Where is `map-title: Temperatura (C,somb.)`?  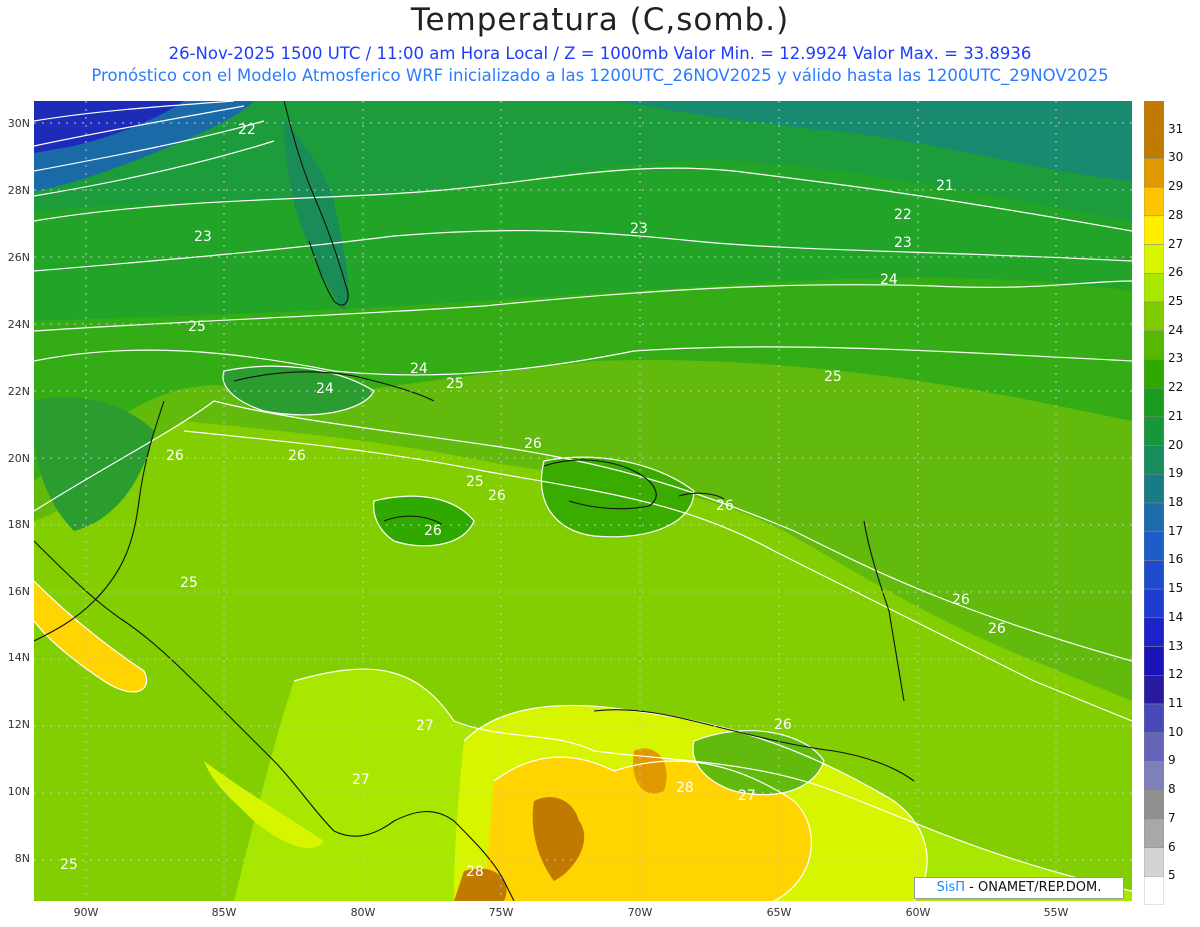 map-title: Temperatura (C,somb.) is located at coordinates (600, 20).